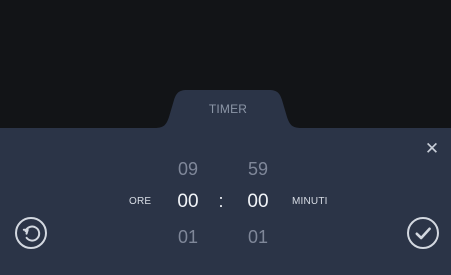 The image size is (451, 275). Describe the element at coordinates (188, 201) in the screenshot. I see `hours-current-value: 00` at that location.